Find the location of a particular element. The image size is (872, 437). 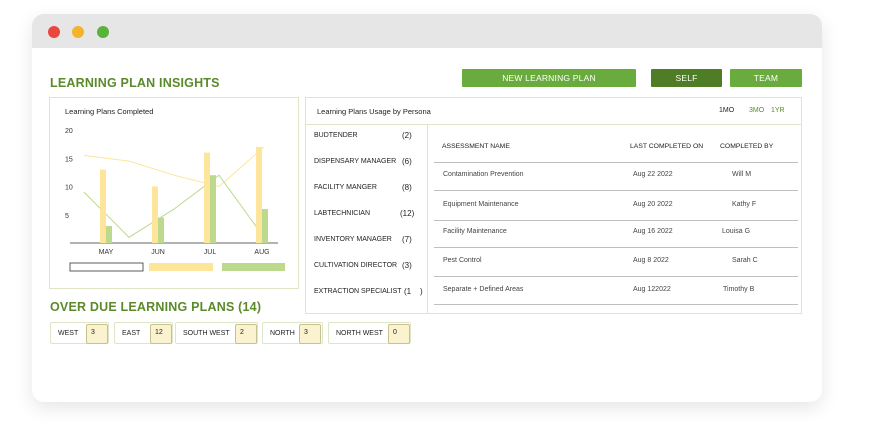

region-count-badge: 0 is located at coordinates (399, 334).